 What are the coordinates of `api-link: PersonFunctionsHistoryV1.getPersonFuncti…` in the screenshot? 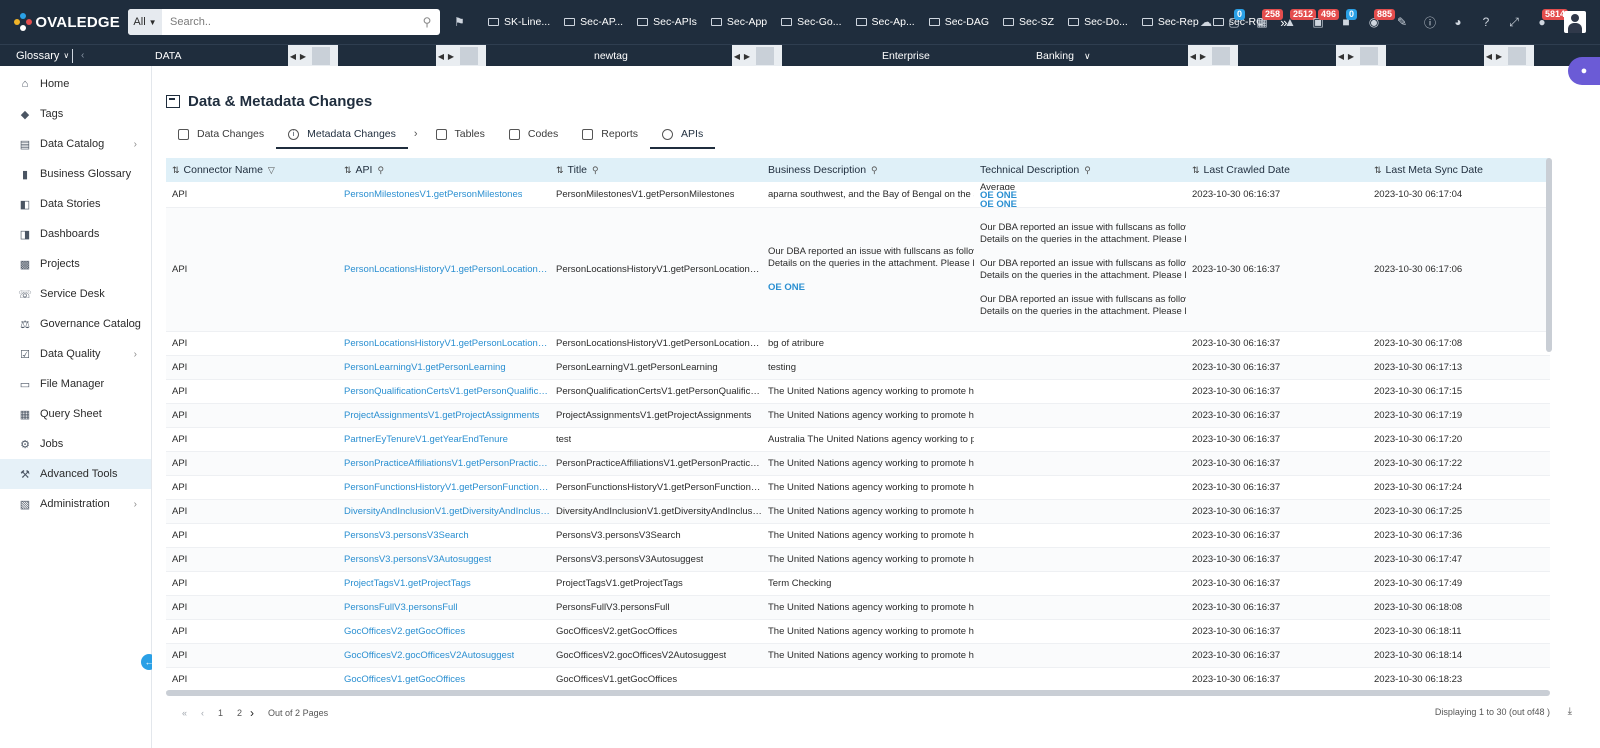 It's located at (447, 487).